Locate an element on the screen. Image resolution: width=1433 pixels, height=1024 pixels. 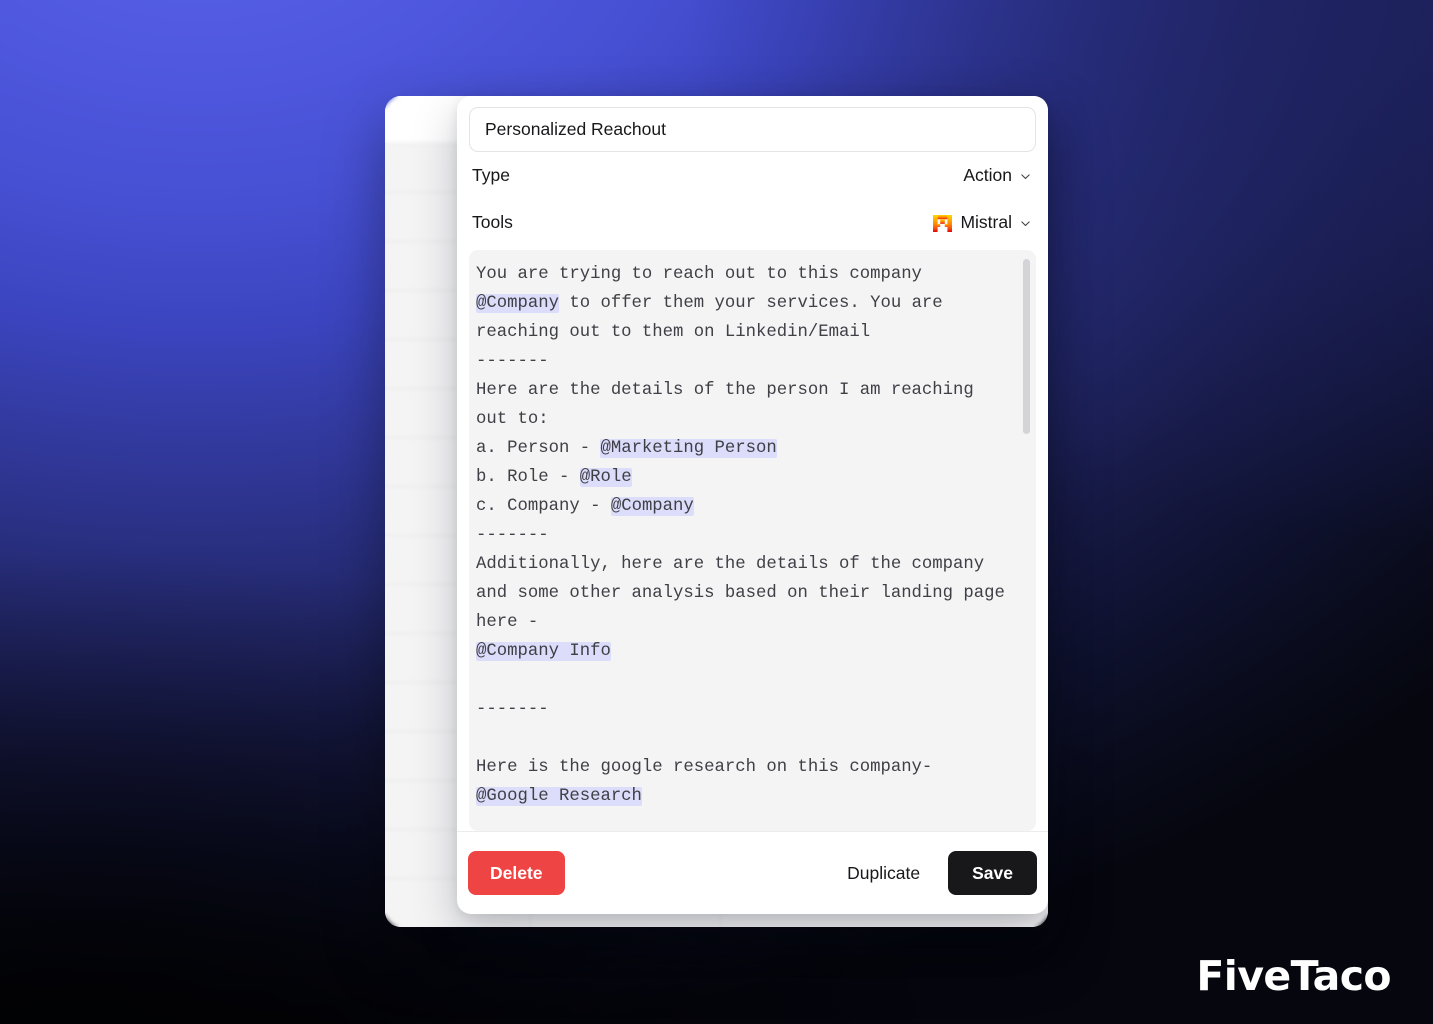
prompt-variable-token: @Role is located at coordinates (605, 477).